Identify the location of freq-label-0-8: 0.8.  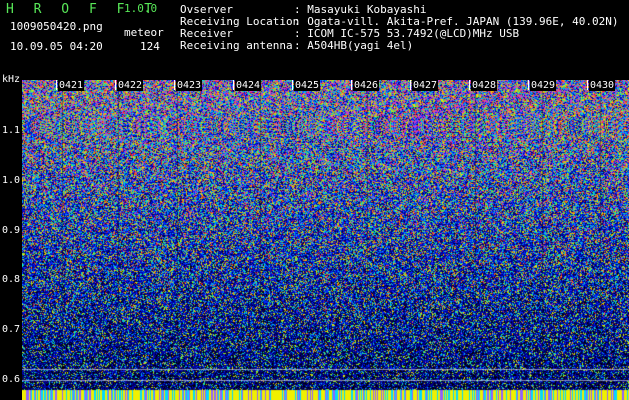
(11, 279).